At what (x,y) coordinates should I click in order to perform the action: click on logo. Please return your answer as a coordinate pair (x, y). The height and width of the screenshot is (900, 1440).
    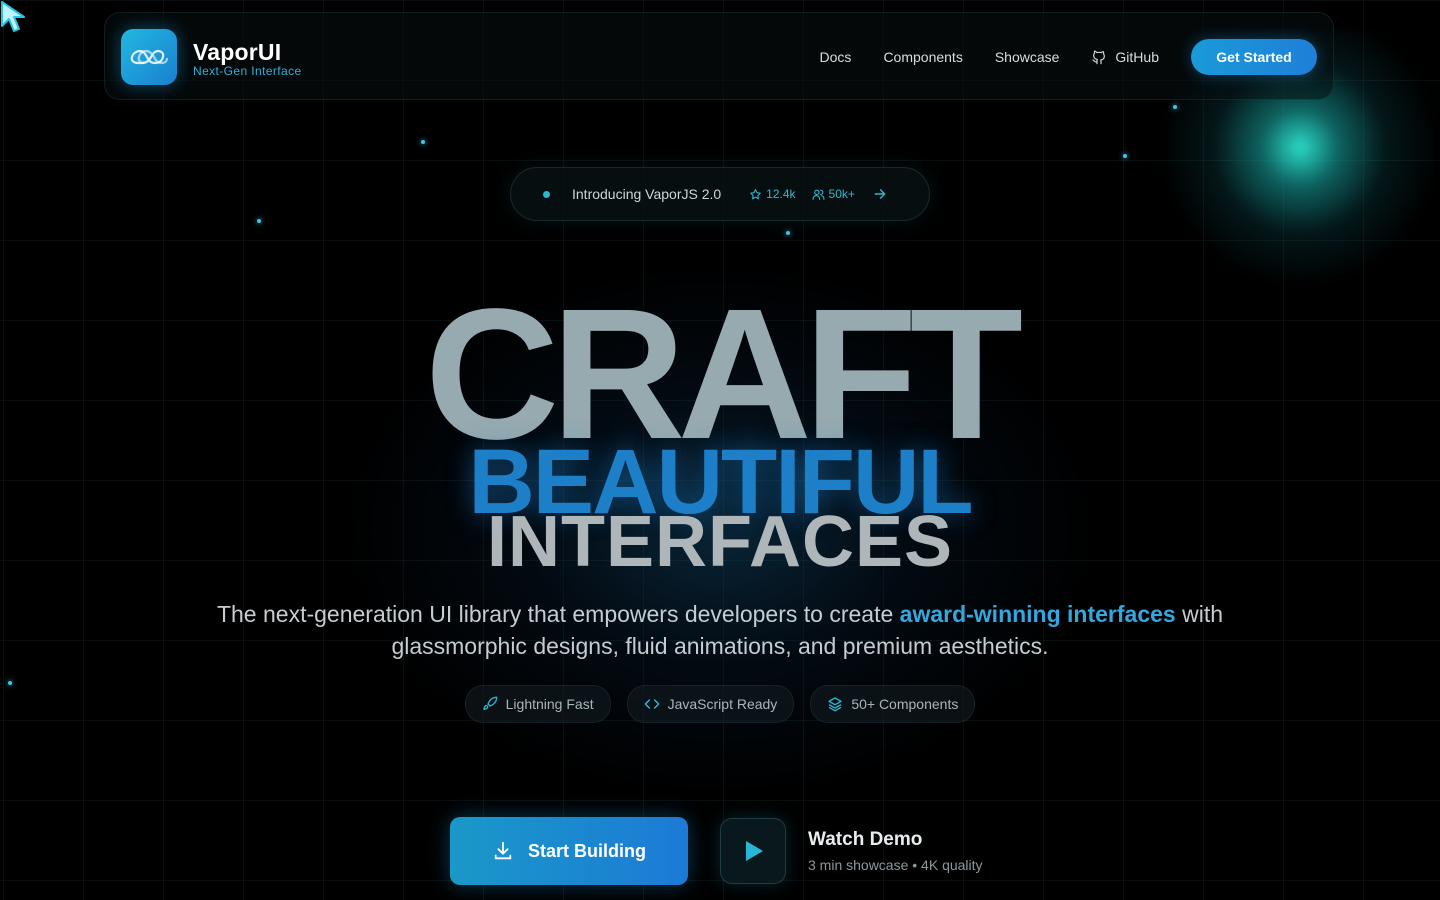
    Looking at the image, I should click on (149, 57).